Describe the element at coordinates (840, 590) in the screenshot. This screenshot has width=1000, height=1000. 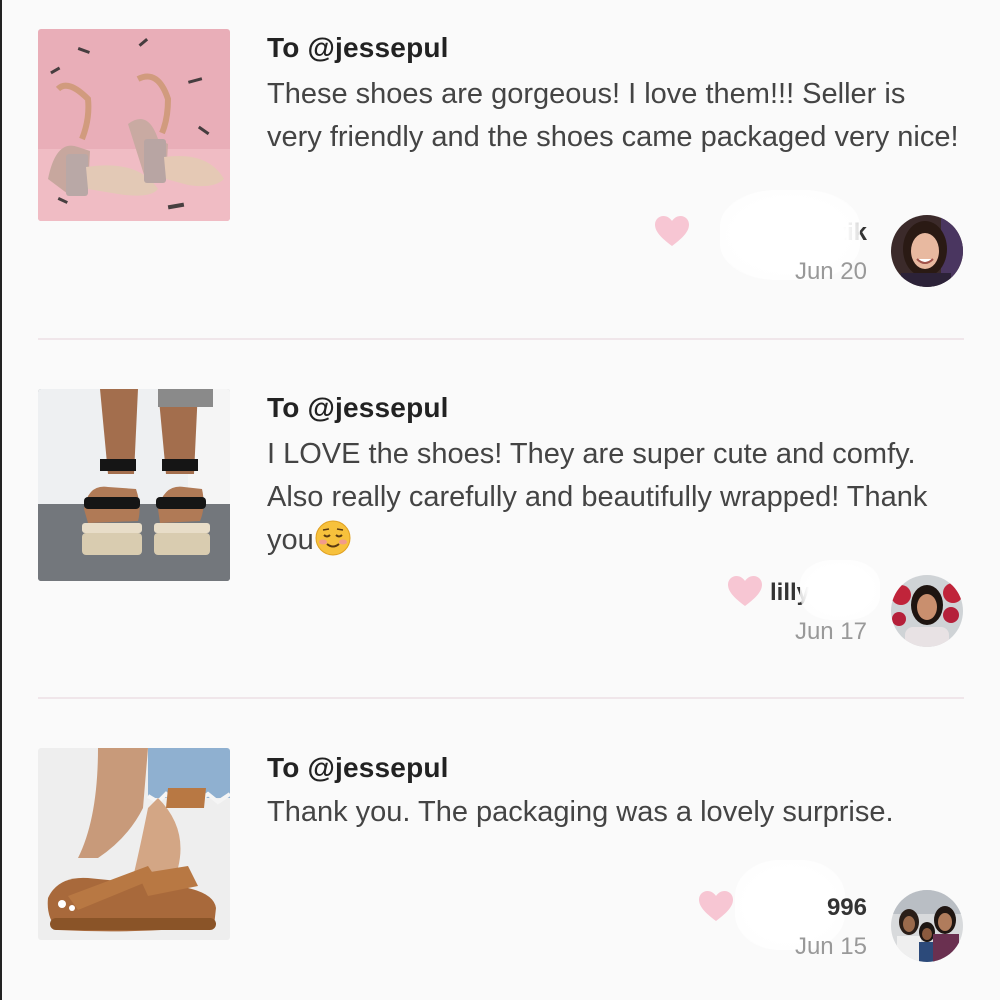
I see `redaction-blur` at that location.